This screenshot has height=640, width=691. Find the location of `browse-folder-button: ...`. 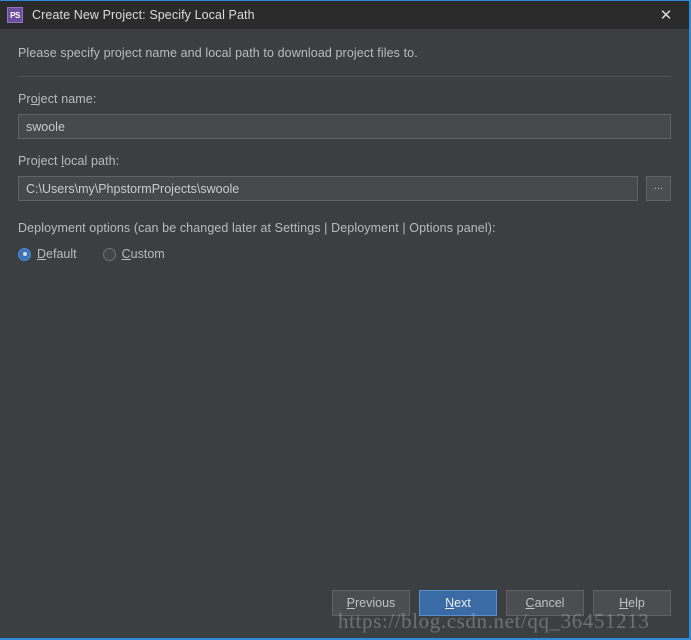

browse-folder-button: ... is located at coordinates (658, 188).